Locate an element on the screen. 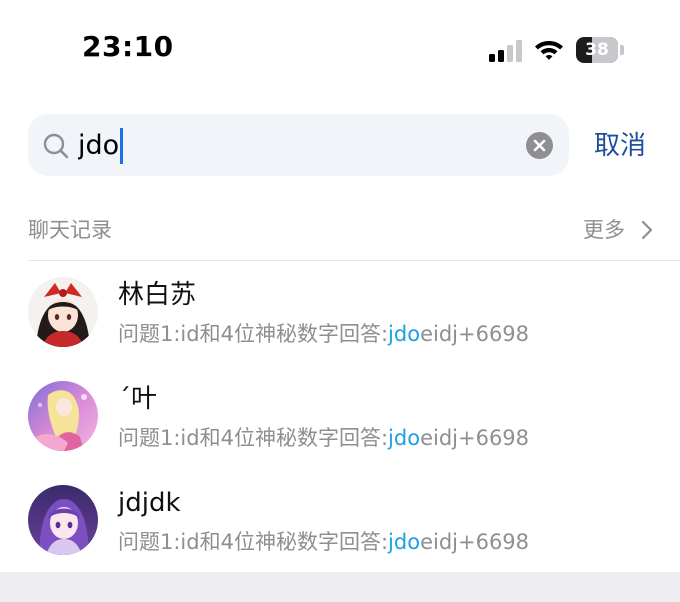 This screenshot has height=602, width=680. battery-icon: 38 is located at coordinates (597, 50).